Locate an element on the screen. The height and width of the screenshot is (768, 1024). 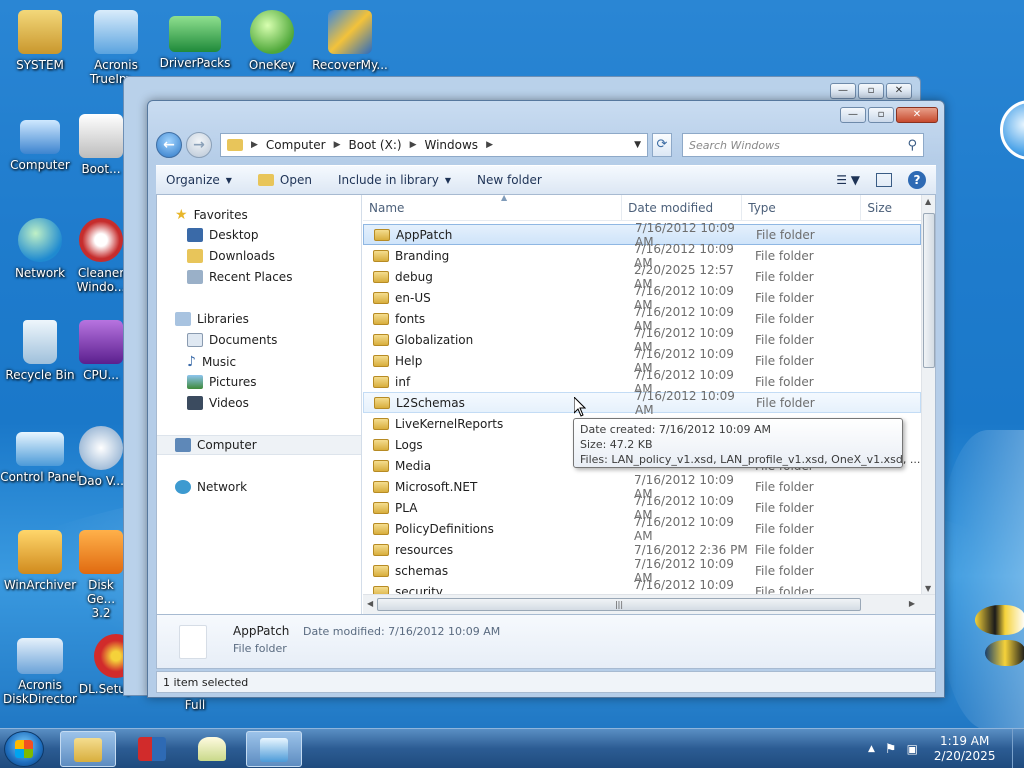
nav-downloads: Downloads is located at coordinates (231, 256).